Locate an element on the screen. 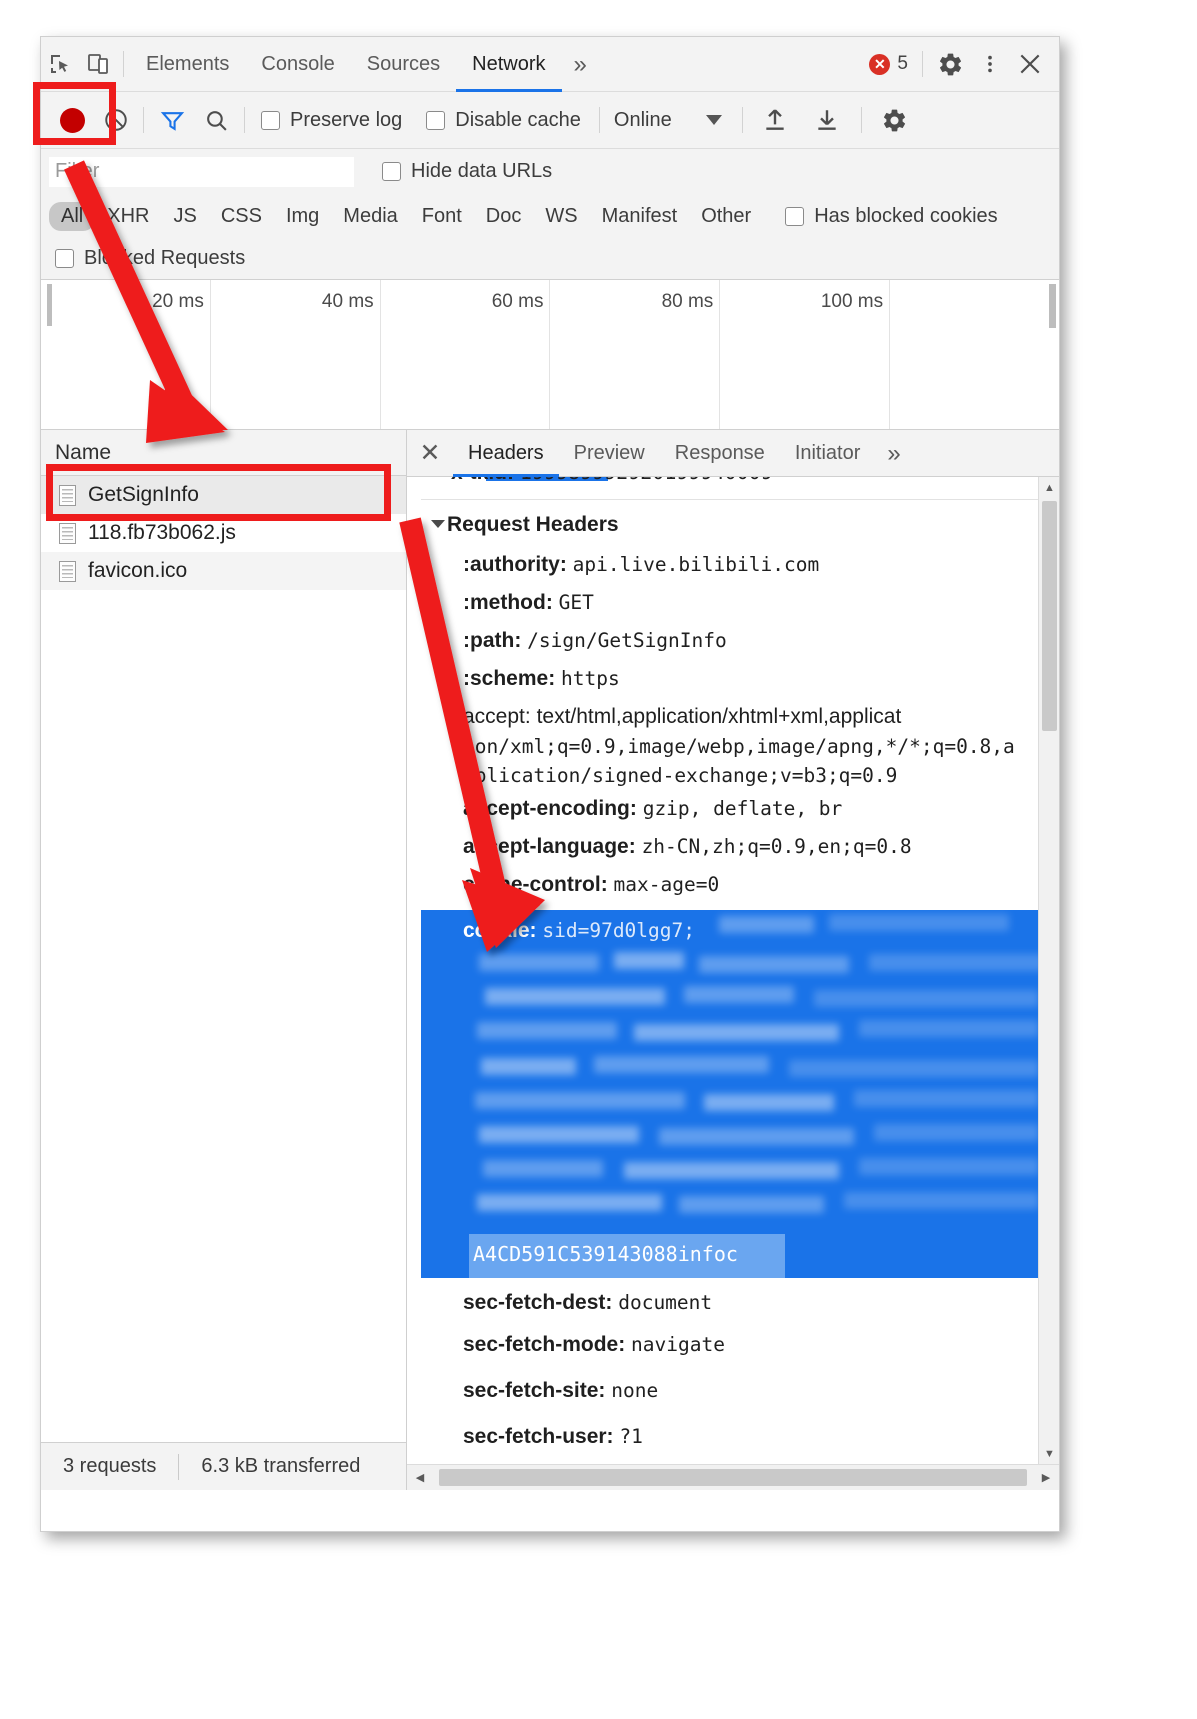 This screenshot has width=1197, height=1719. type-filter-font: Font is located at coordinates (442, 216).